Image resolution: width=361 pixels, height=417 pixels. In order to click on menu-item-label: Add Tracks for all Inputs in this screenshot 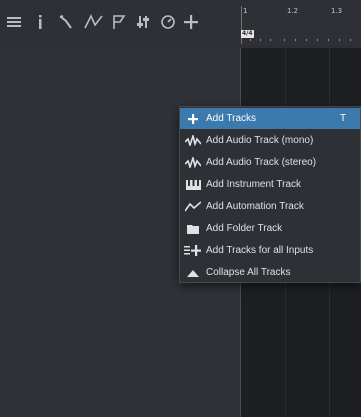, I will do `click(260, 250)`.